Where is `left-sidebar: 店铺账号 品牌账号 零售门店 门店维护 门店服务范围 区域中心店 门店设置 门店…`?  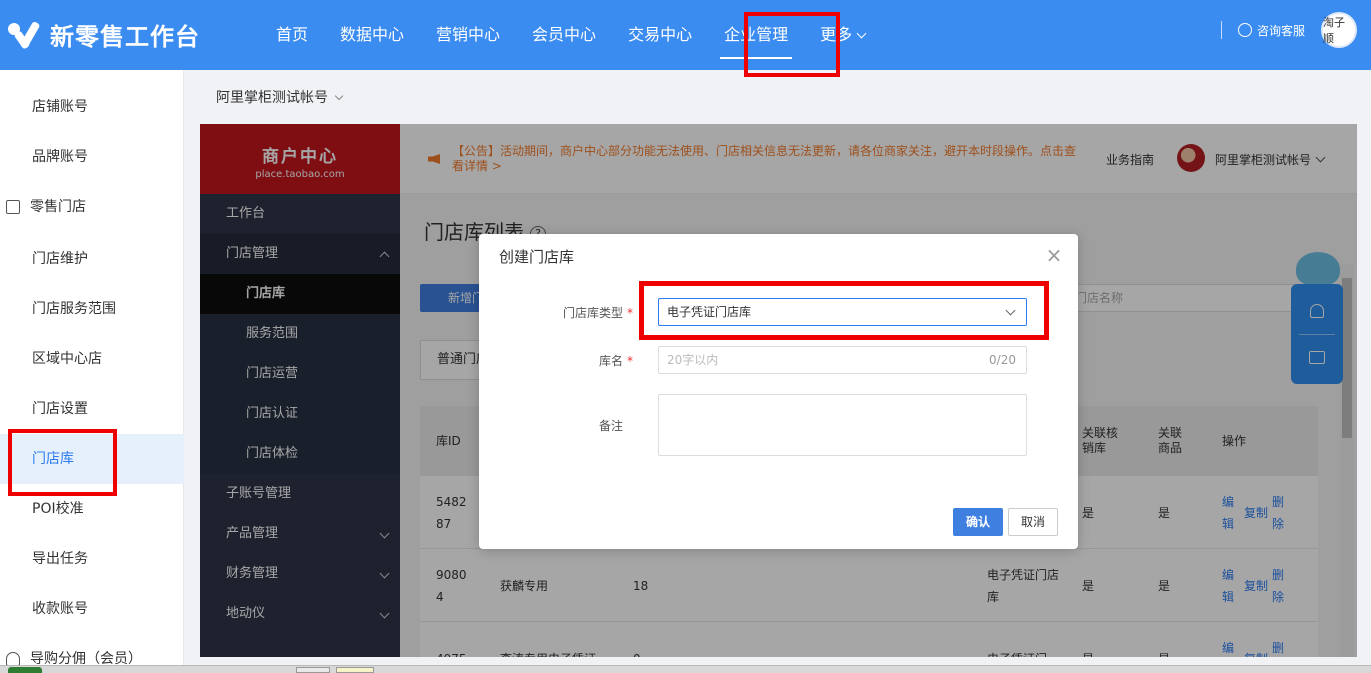
left-sidebar: 店铺账号 品牌账号 零售门店 门店维护 门店服务范围 区域中心店 门店设置 门店… is located at coordinates (92, 371).